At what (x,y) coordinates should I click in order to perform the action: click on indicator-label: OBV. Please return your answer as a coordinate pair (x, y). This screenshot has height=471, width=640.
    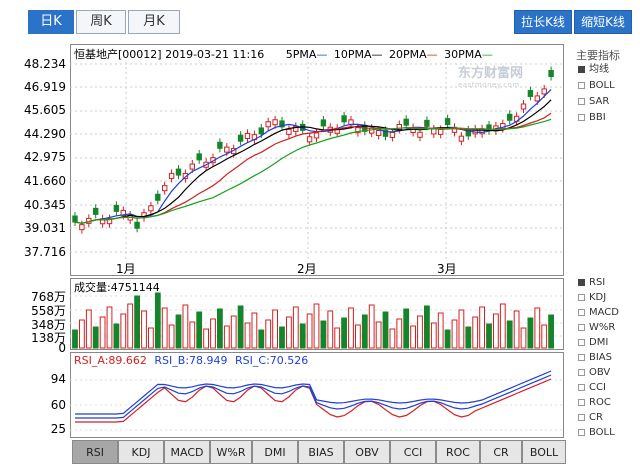
    Looking at the image, I should click on (600, 372).